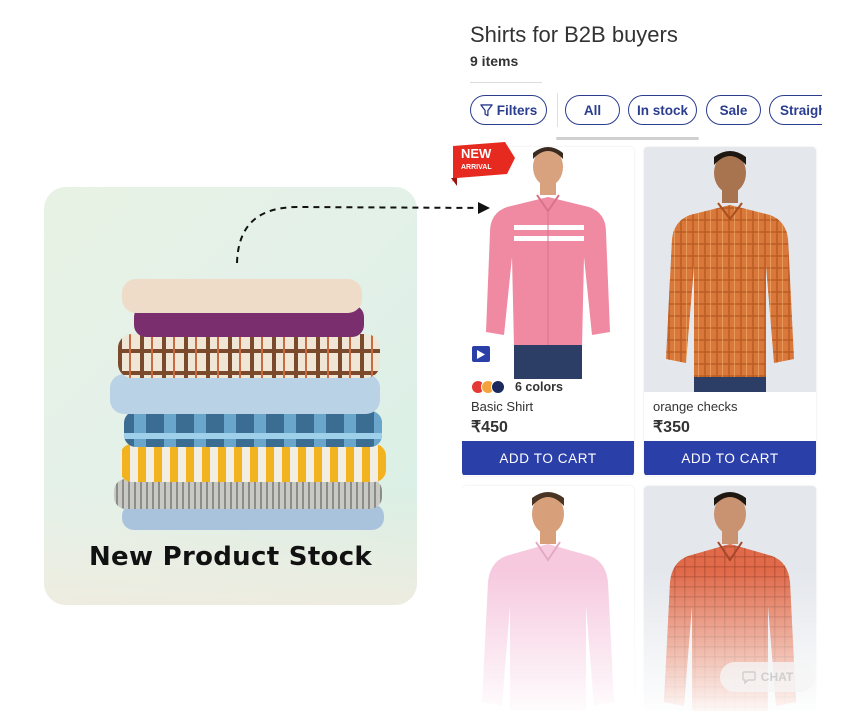 This screenshot has width=864, height=711. Describe the element at coordinates (363, 233) in the screenshot. I see `dashed-arrow-icon` at that location.